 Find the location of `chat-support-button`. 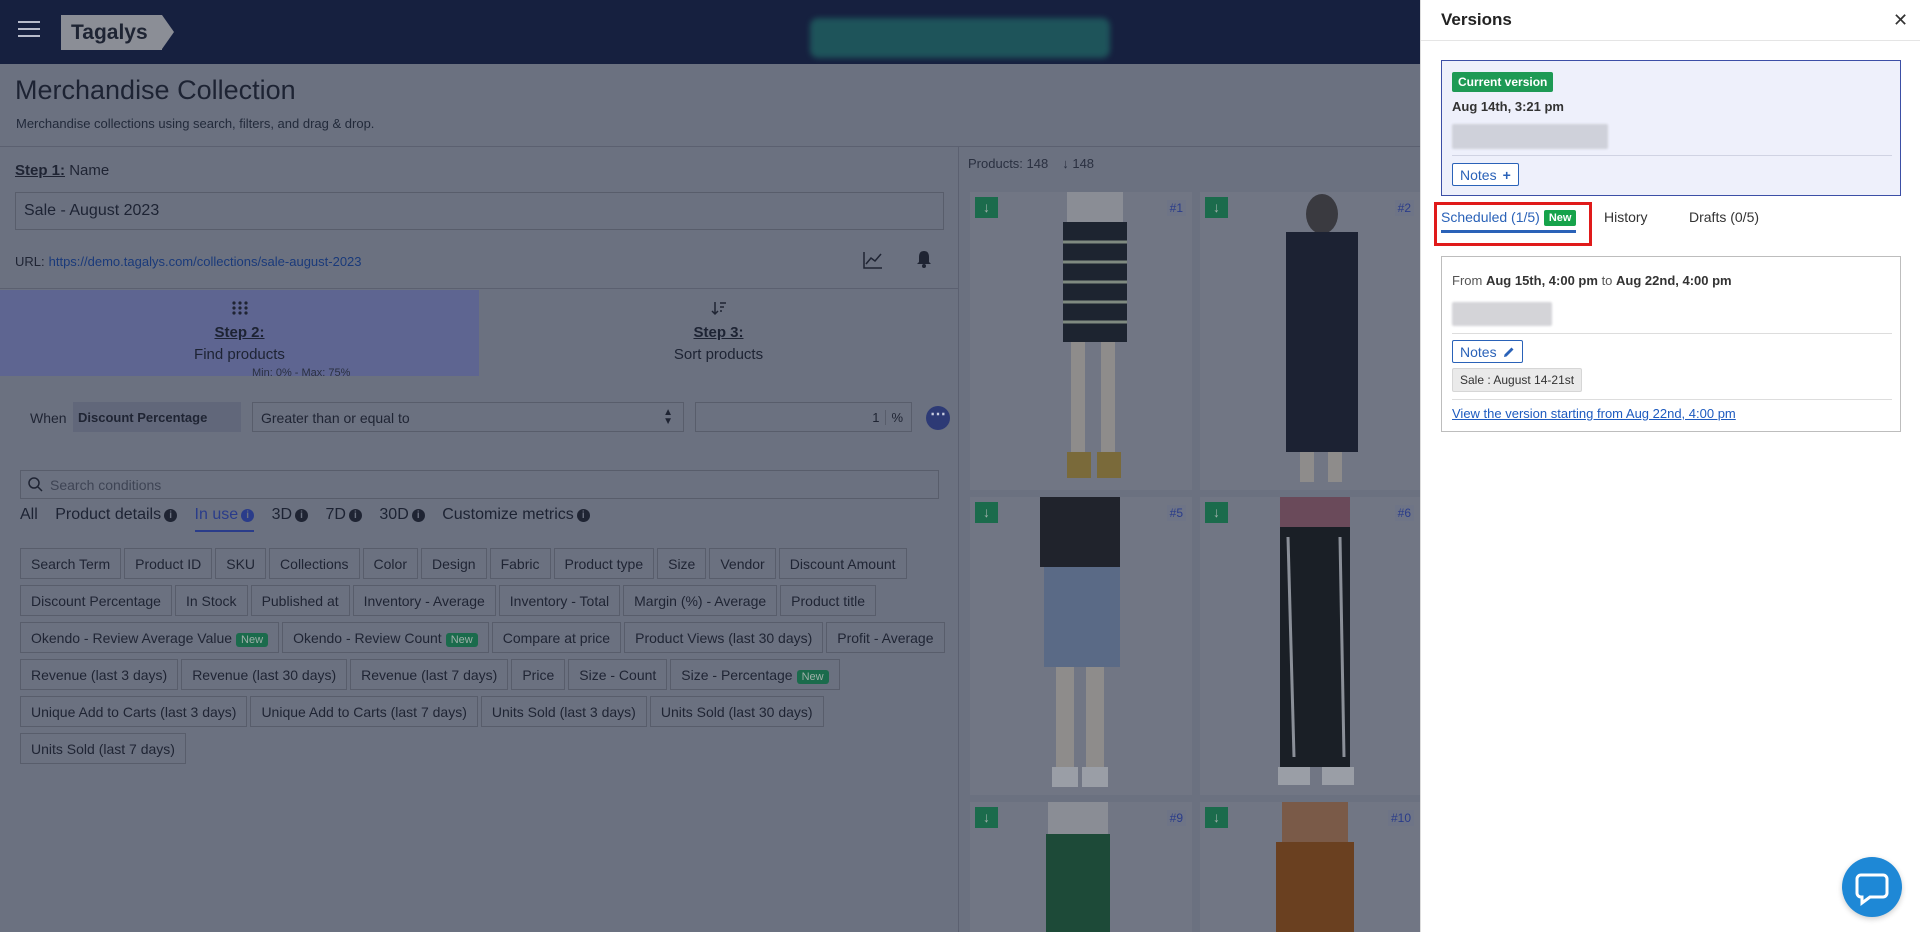

chat-support-button is located at coordinates (1872, 887).